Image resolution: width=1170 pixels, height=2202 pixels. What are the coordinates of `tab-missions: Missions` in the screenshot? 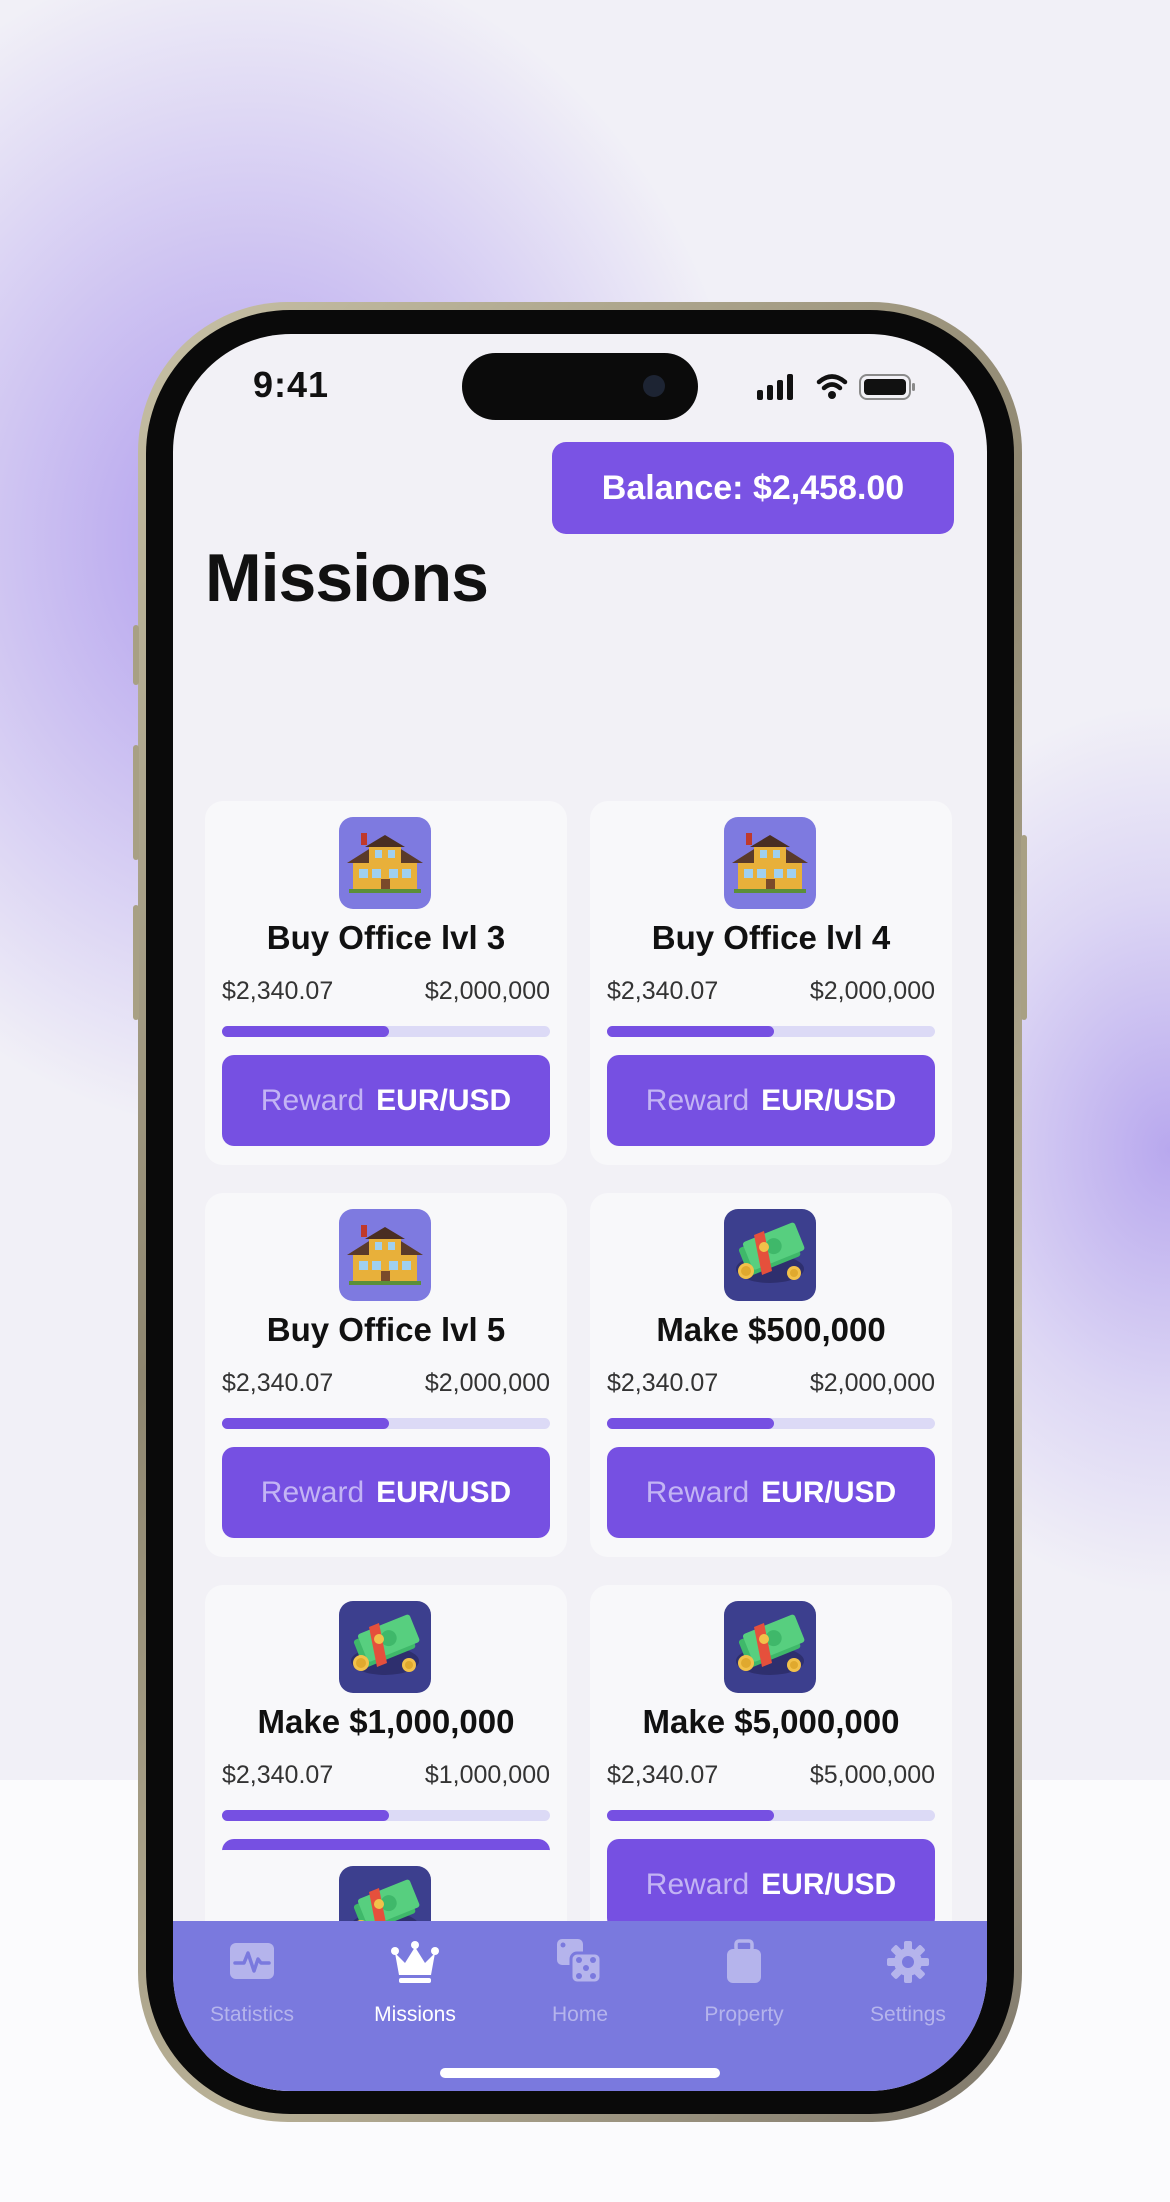 It's located at (415, 1987).